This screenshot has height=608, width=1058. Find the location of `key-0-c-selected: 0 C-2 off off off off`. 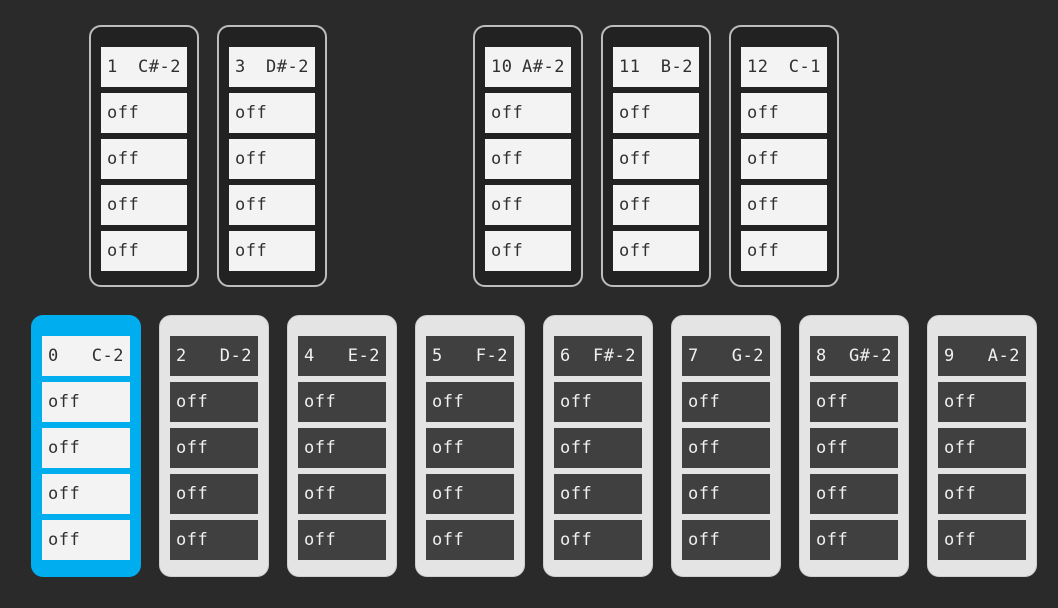

key-0-c-selected: 0 C-2 off off off off is located at coordinates (86, 446).